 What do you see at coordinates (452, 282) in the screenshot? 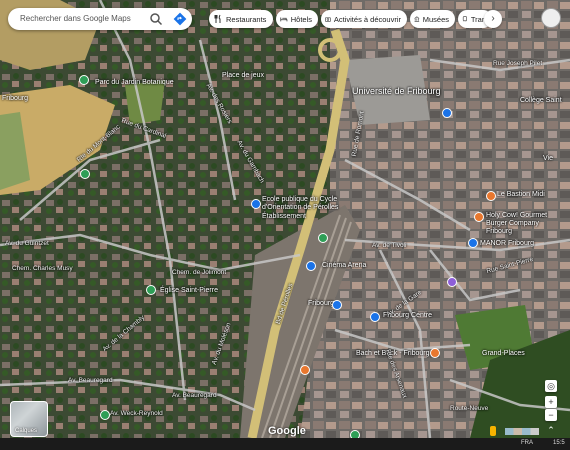
I see `purple-pin` at bounding box center [452, 282].